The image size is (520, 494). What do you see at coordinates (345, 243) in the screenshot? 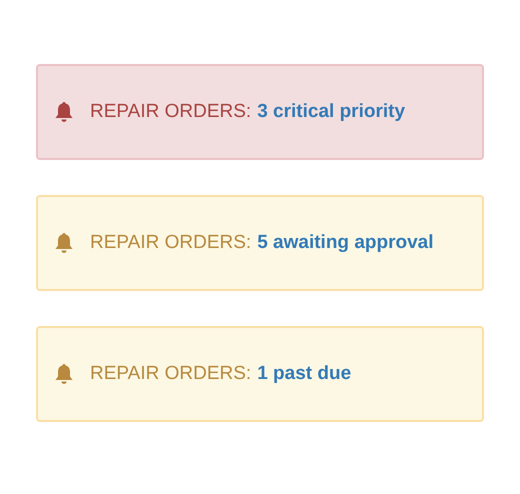
I see `alert-link: 5 awaiting approval` at bounding box center [345, 243].